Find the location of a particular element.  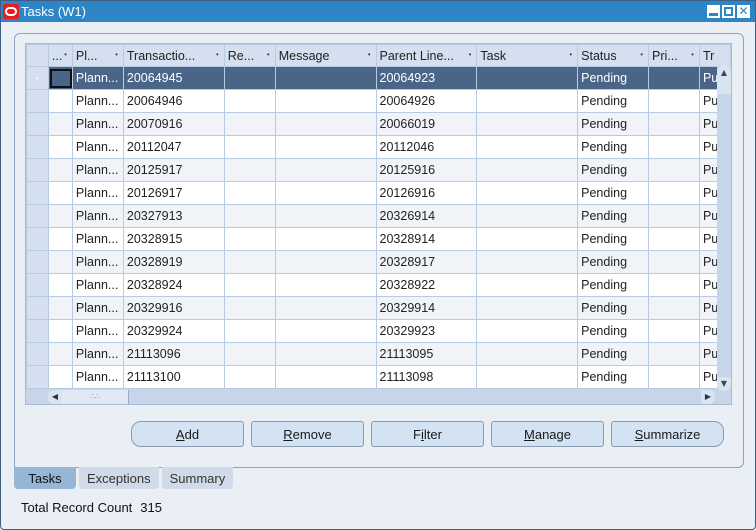

cell-transaction: 20070916 is located at coordinates (173, 124).